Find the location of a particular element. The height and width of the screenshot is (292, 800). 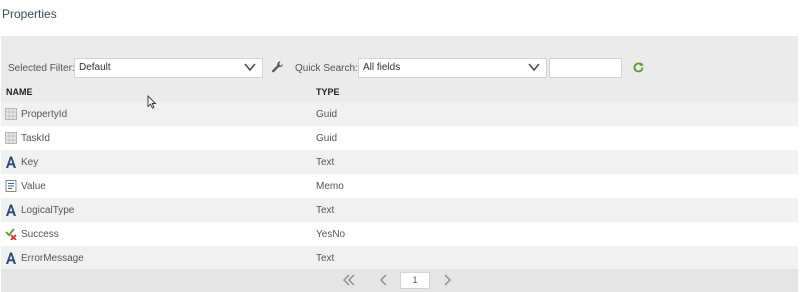

page-title: Properties is located at coordinates (29, 14).